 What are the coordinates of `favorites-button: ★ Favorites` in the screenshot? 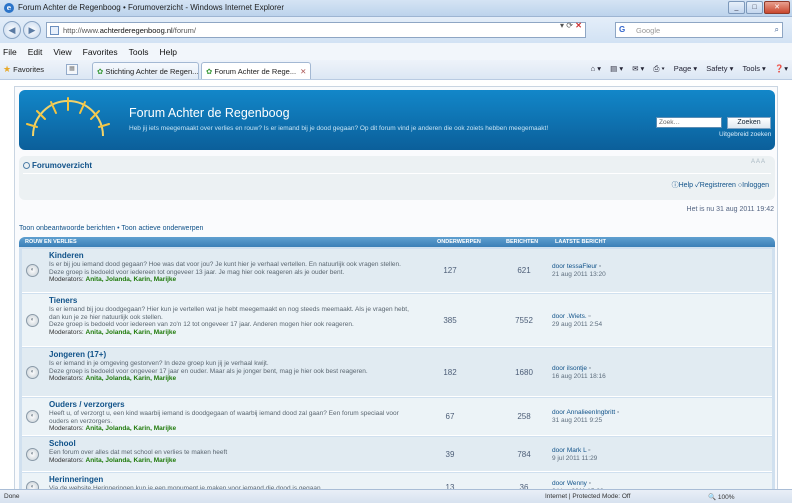 It's located at (23, 69).